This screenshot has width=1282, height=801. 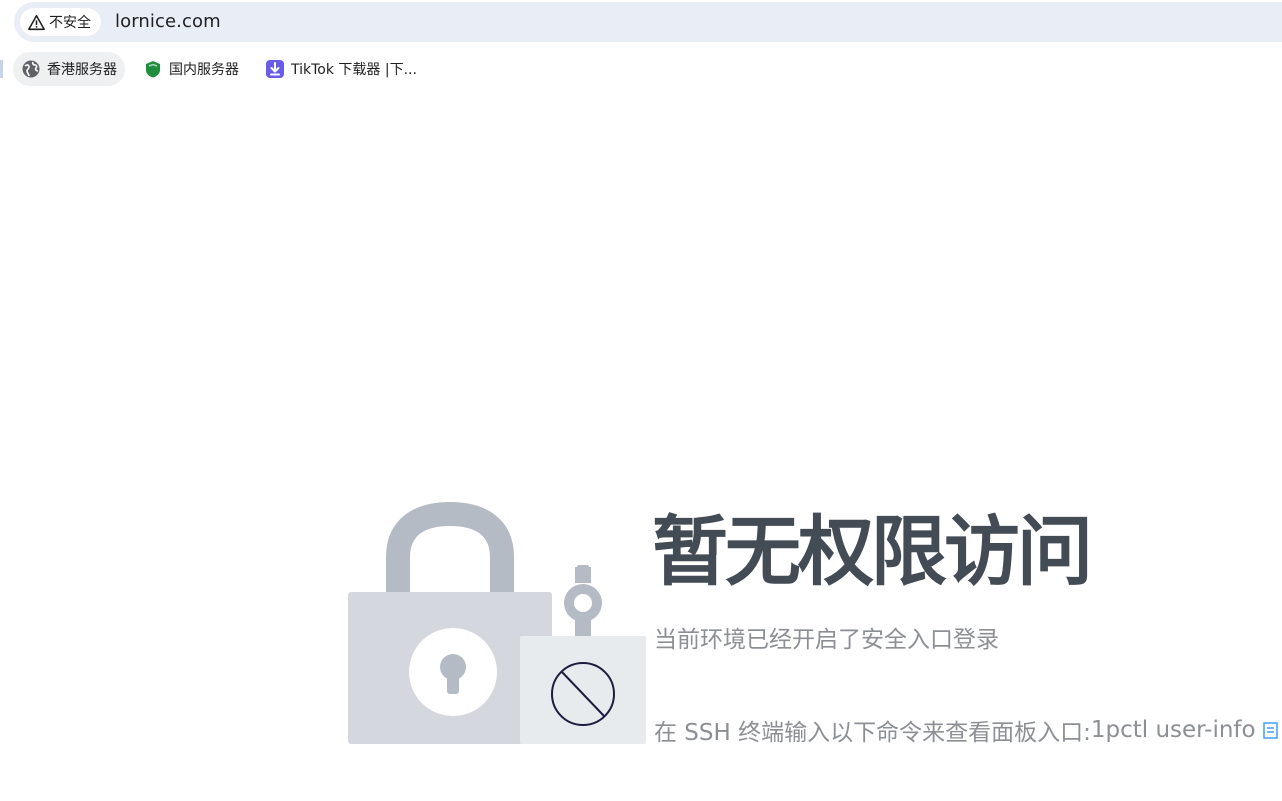 I want to click on bookmark-label: 国内服务器, so click(x=204, y=70).